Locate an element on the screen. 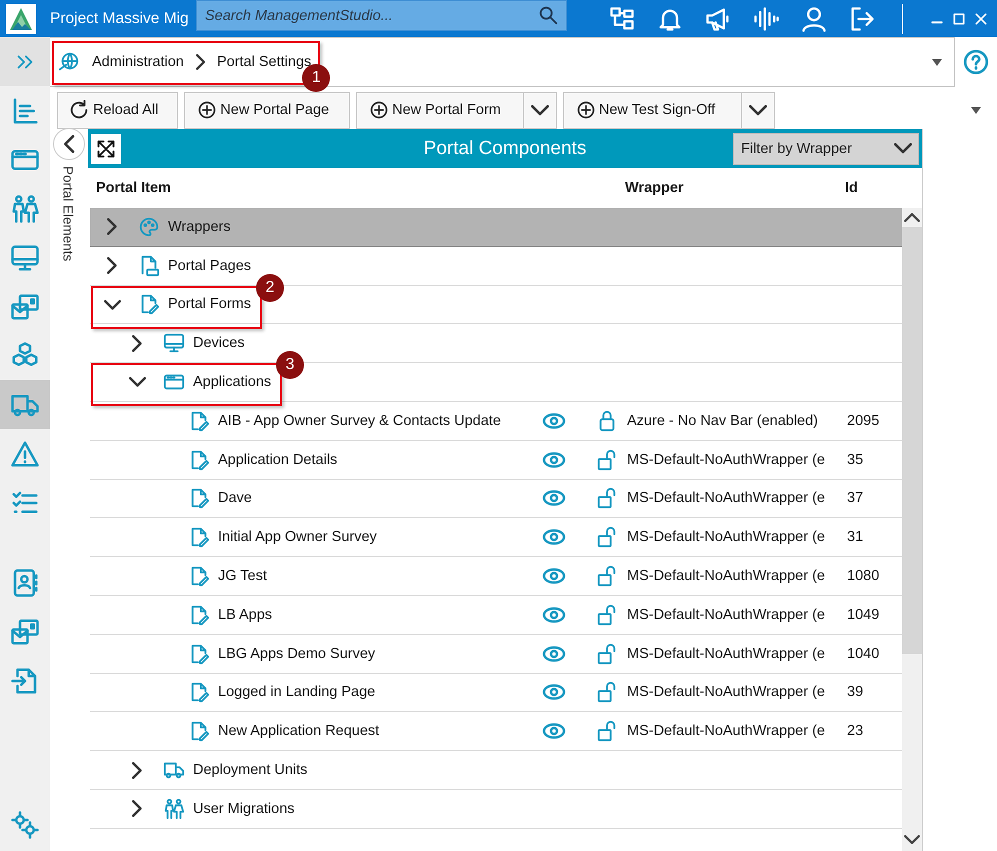  filter-dropdown: Filter by Wrapper is located at coordinates (826, 148).